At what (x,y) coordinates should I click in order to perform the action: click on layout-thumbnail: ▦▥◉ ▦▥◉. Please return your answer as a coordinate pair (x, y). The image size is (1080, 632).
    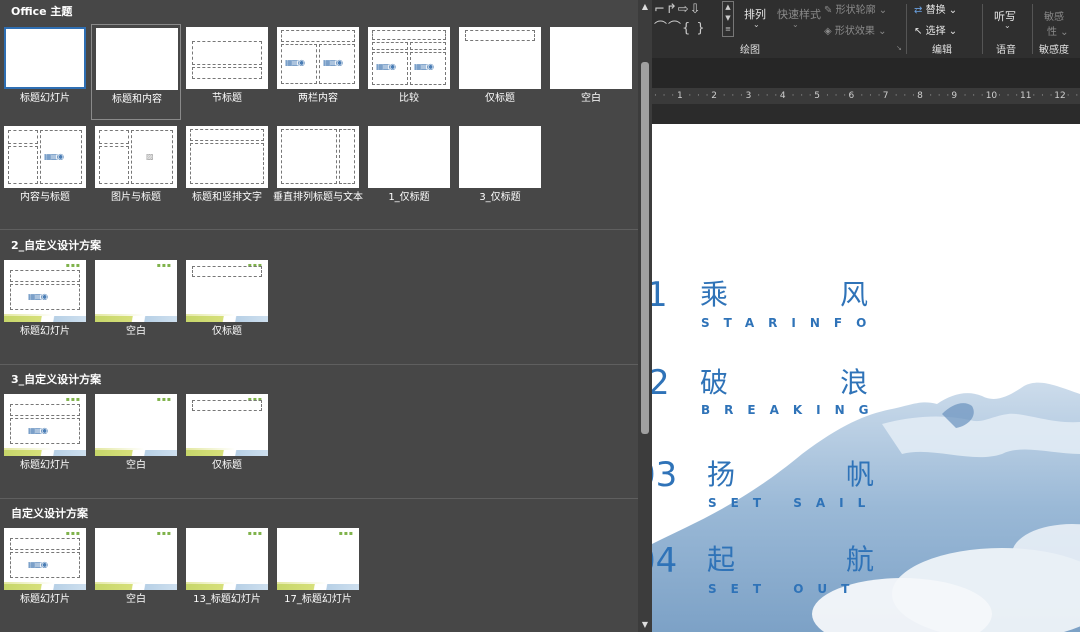
    Looking at the image, I should click on (318, 58).